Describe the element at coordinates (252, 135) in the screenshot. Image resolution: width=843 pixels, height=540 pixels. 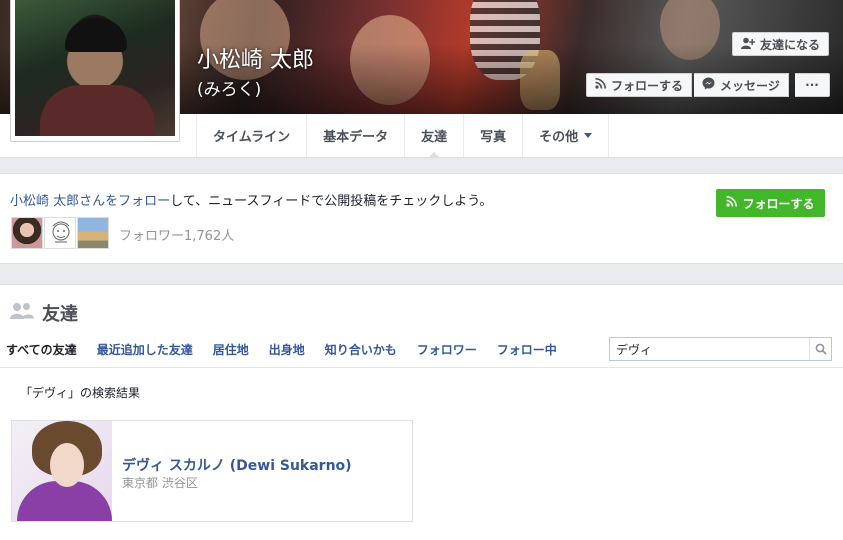
I see `tab-timeline: タイムライン` at that location.